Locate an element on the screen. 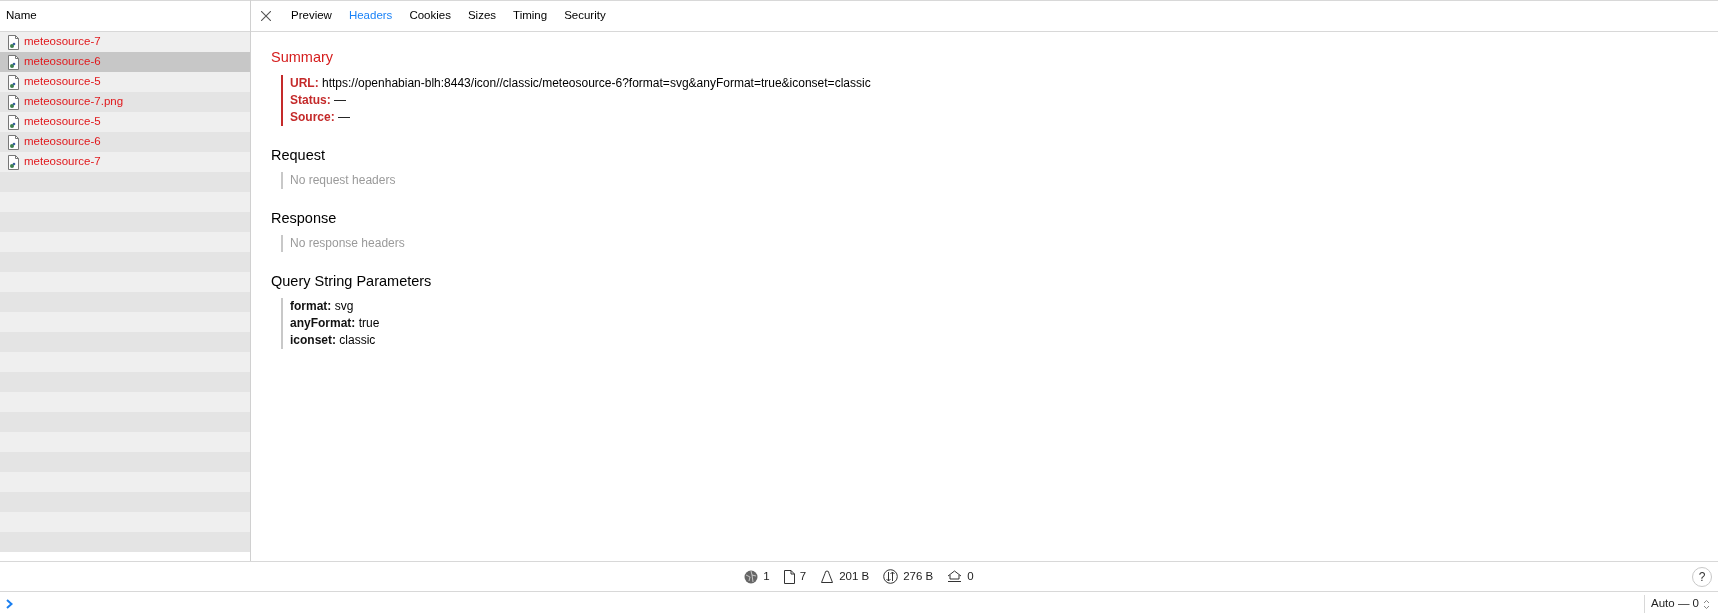  document-icon is located at coordinates (789, 576).